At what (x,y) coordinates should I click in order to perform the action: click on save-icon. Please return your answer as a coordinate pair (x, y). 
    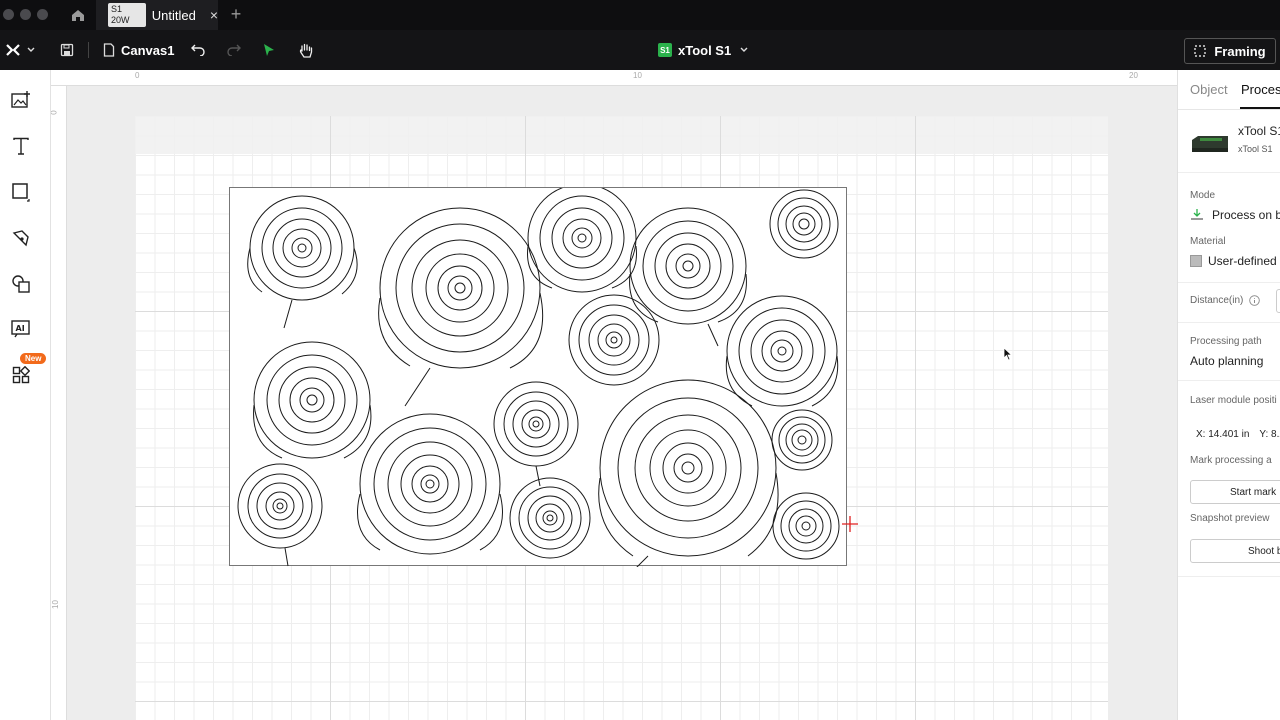
    Looking at the image, I should click on (67, 50).